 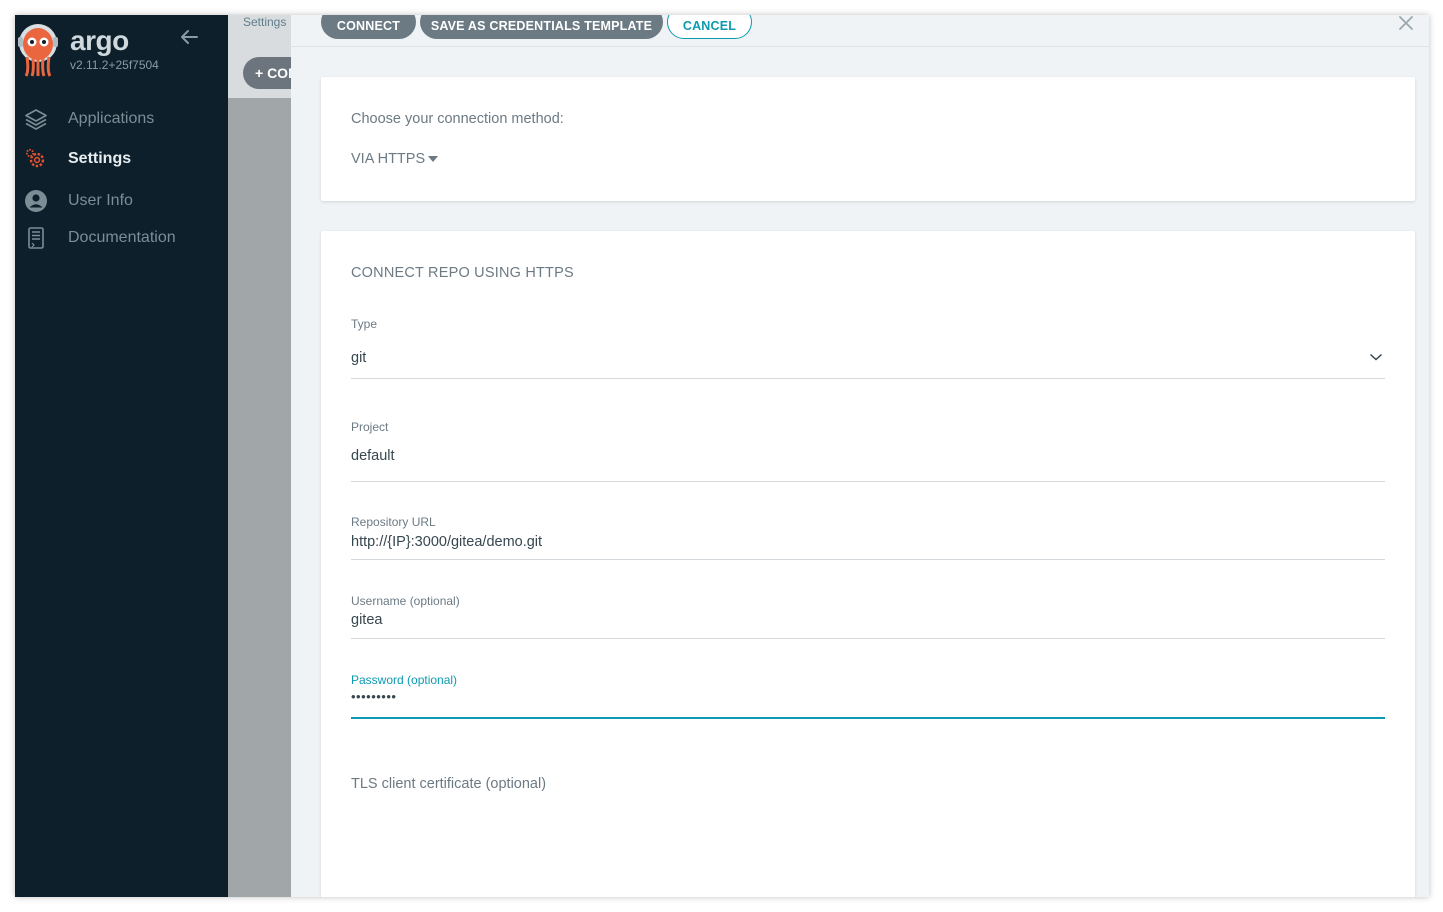 I want to click on version-label: v2.11.2+25f7504, so click(x=114, y=65).